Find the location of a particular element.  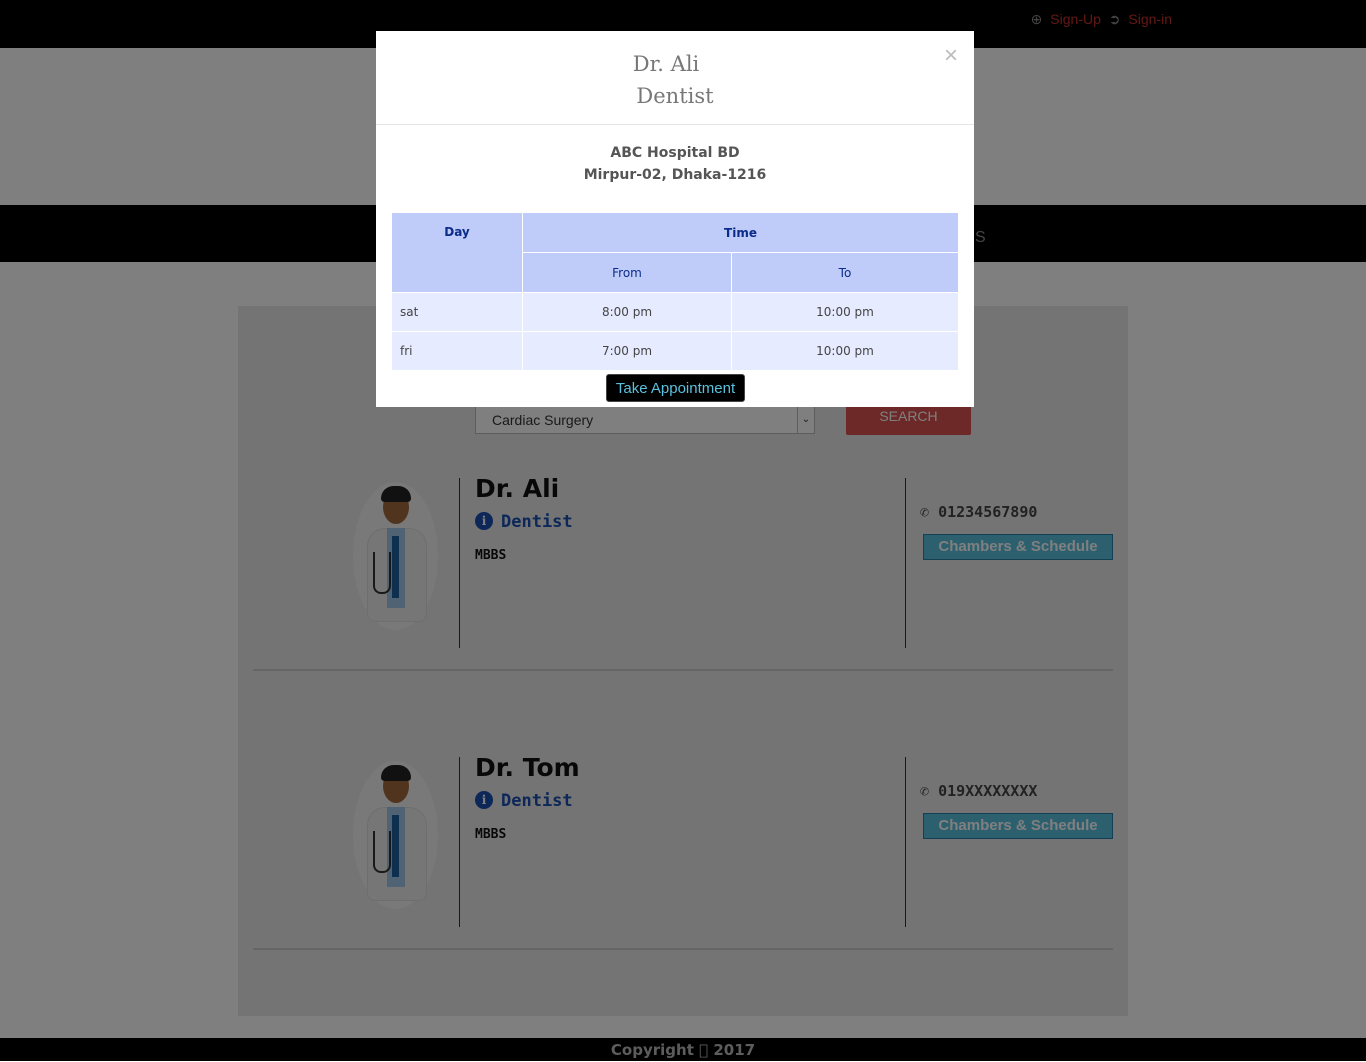

take-appointment-button: Take Appointment is located at coordinates (675, 388).